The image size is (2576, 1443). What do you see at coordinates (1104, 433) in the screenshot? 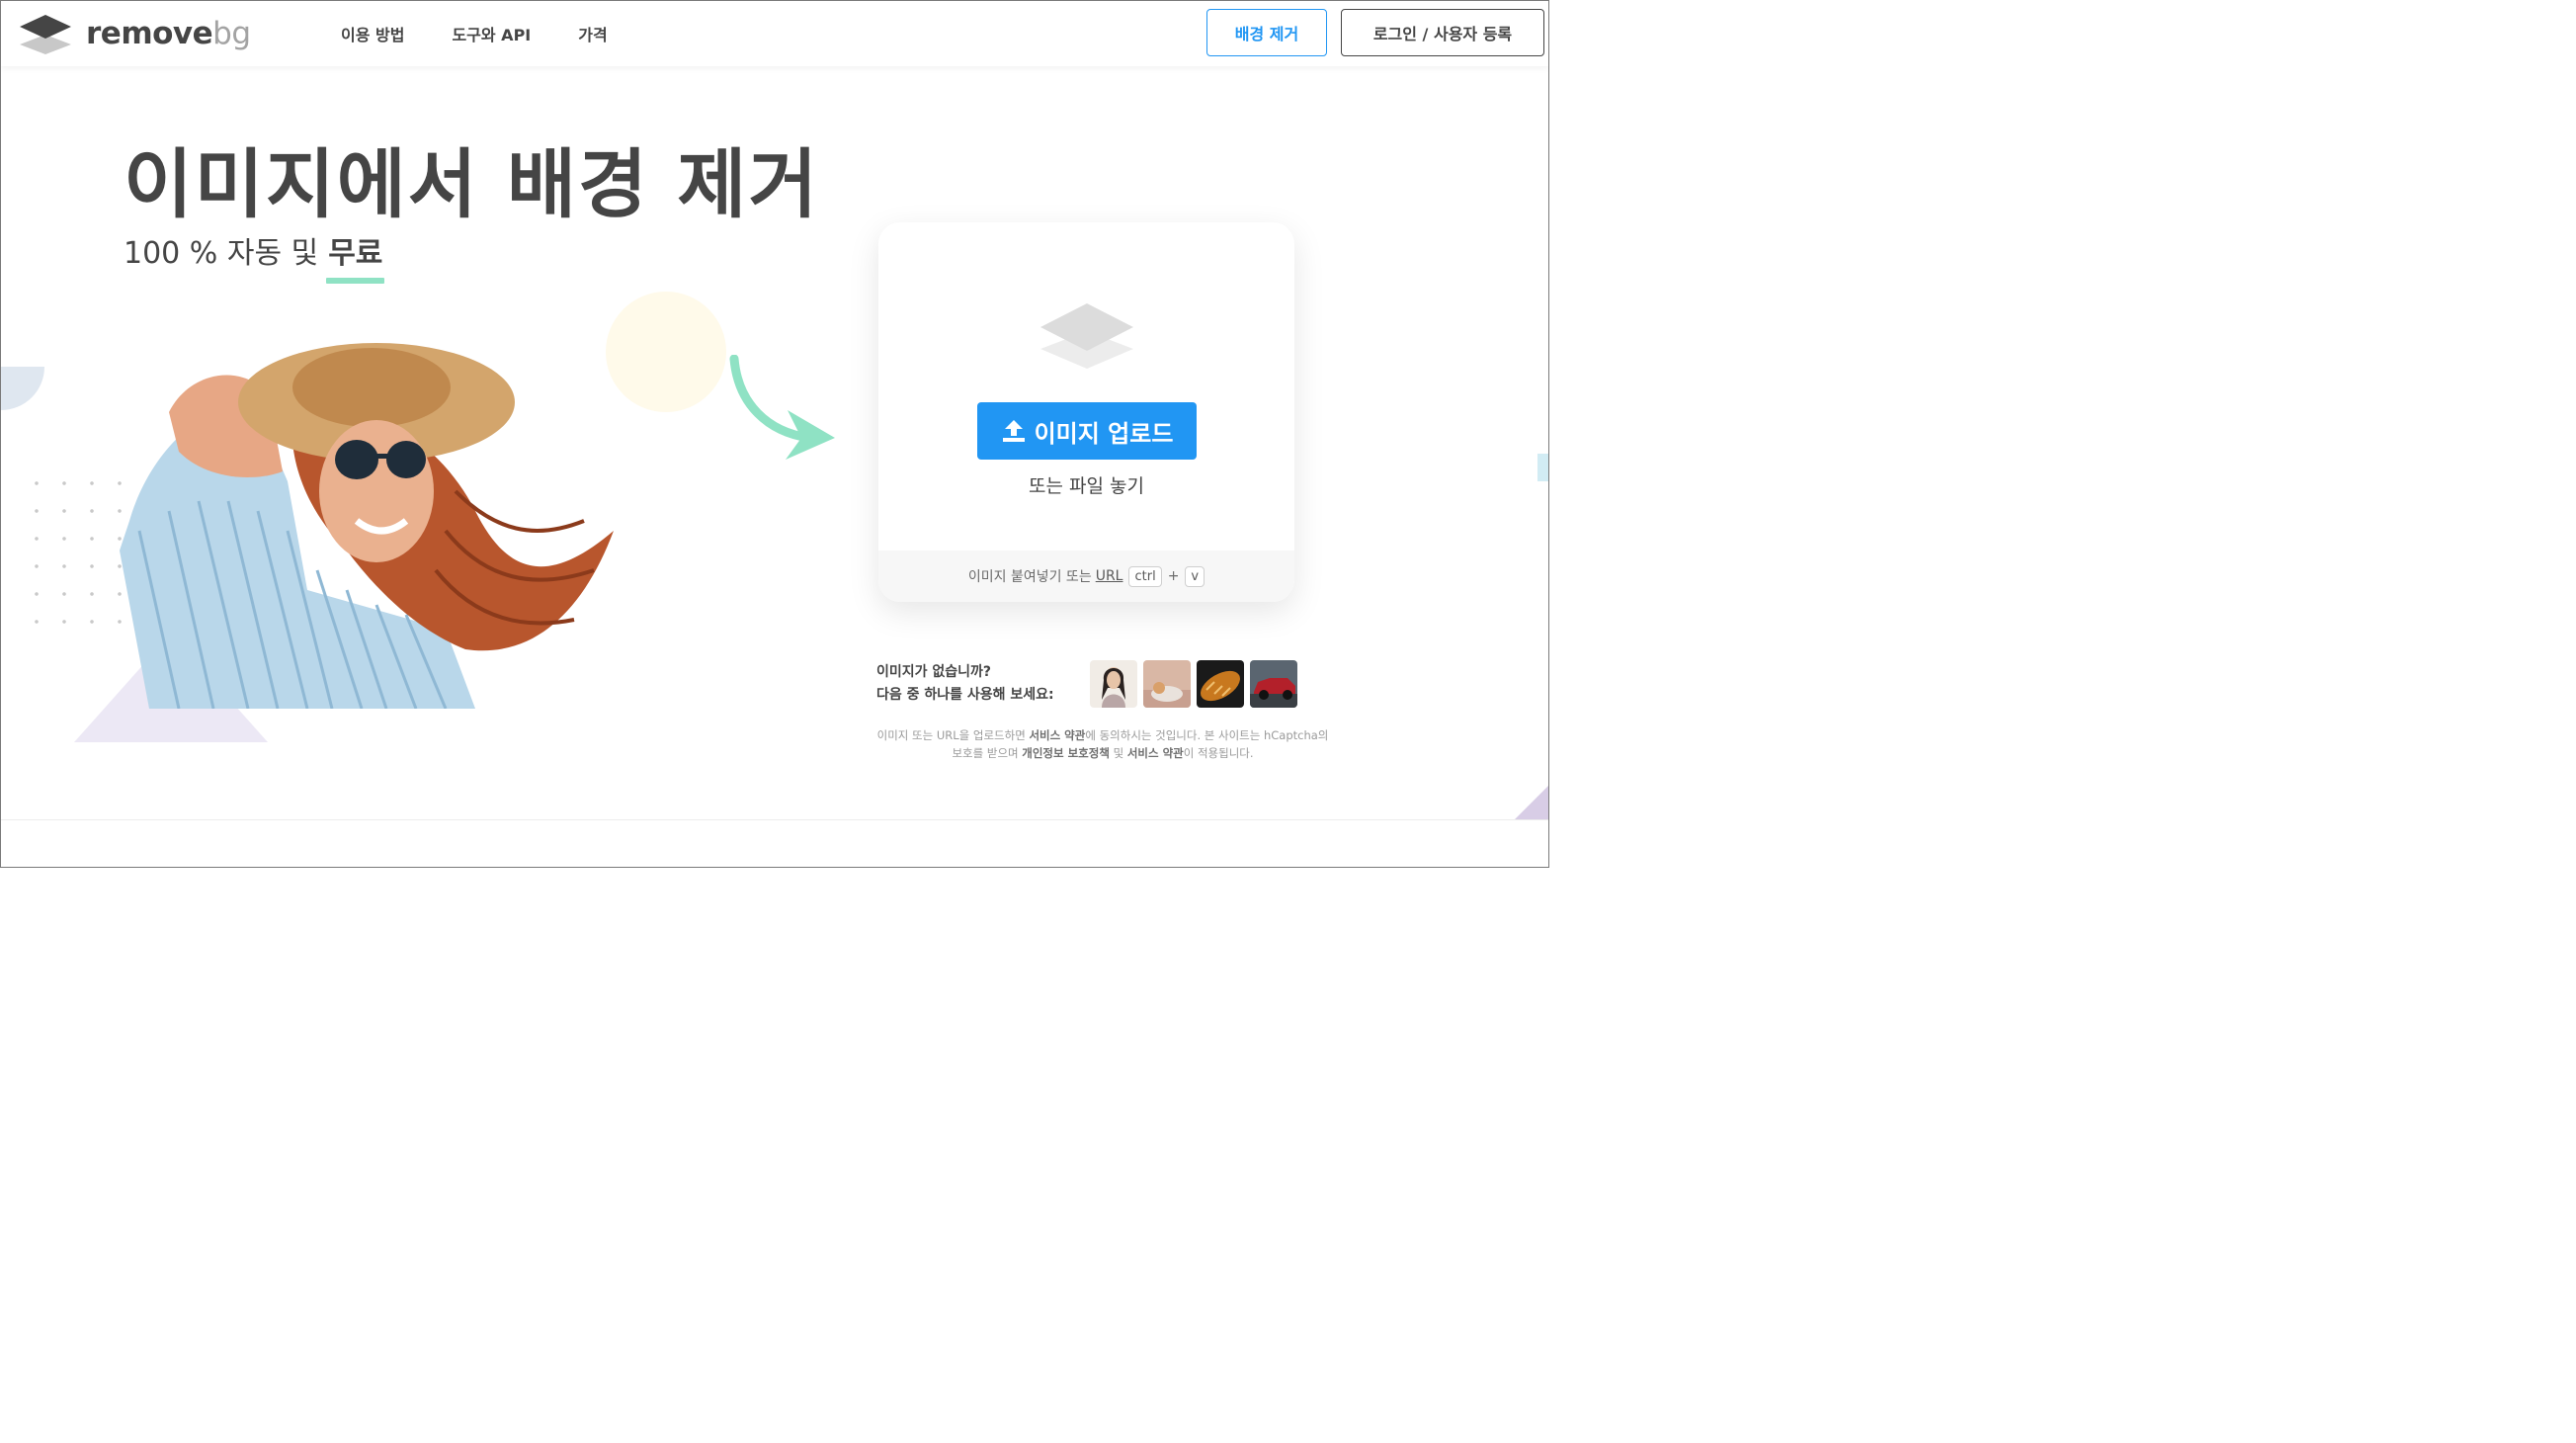
I see `upload-button-label: 이미지 업로드` at bounding box center [1104, 433].